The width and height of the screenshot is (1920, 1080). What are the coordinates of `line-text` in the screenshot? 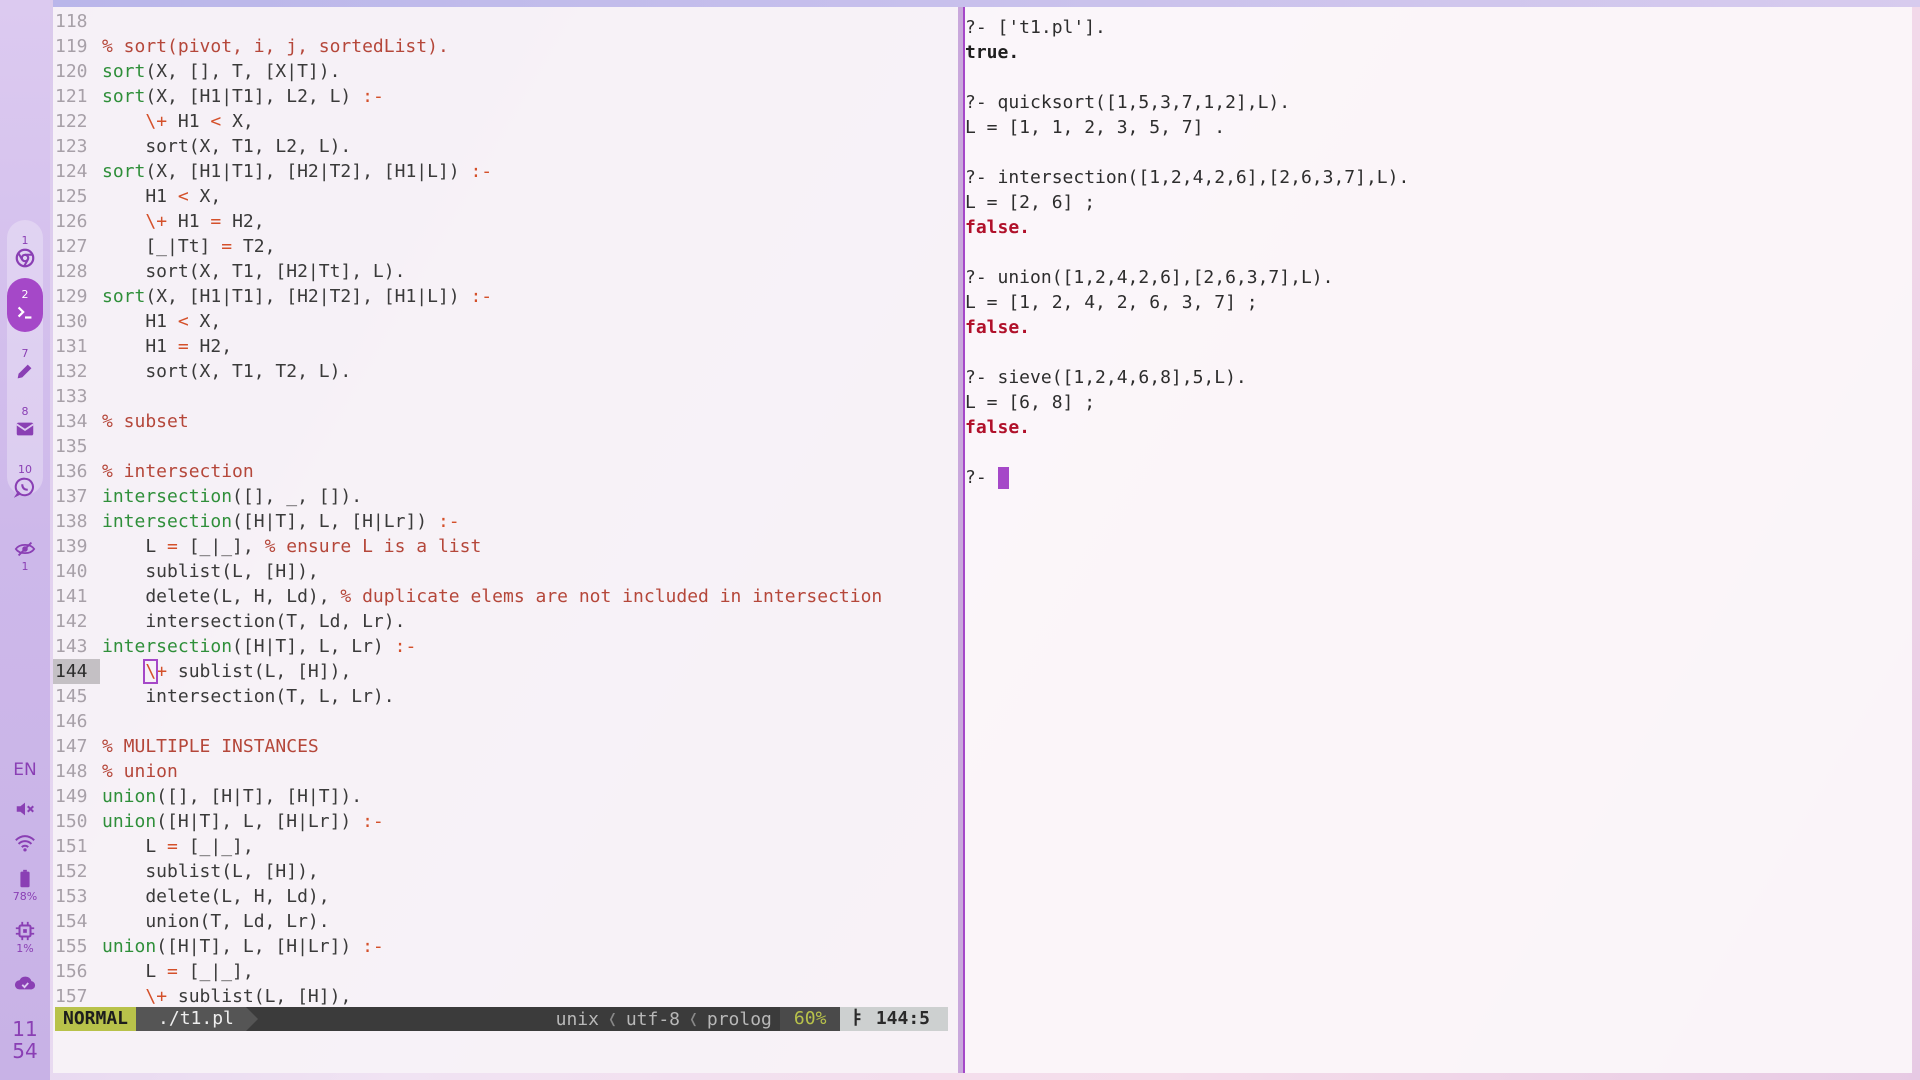 It's located at (101, 21).